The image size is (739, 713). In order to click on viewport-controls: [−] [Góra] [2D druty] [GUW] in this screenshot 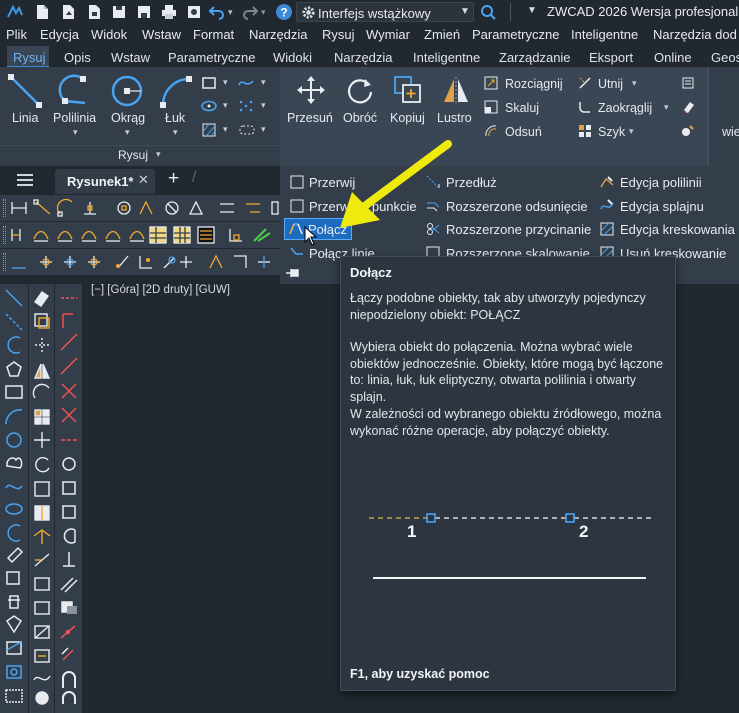, I will do `click(160, 290)`.